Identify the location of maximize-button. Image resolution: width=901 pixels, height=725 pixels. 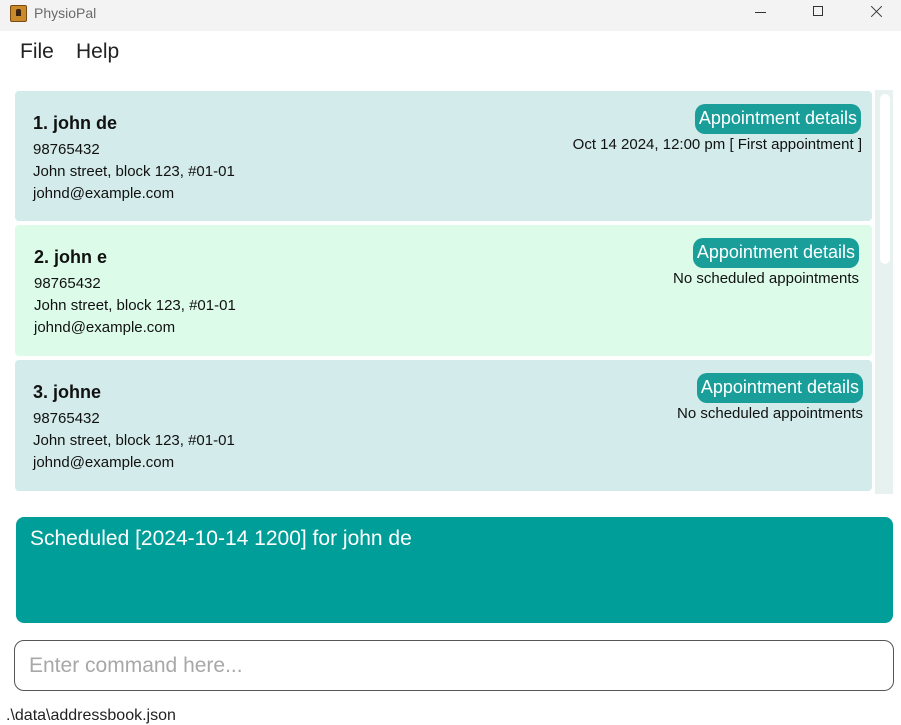
(818, 15).